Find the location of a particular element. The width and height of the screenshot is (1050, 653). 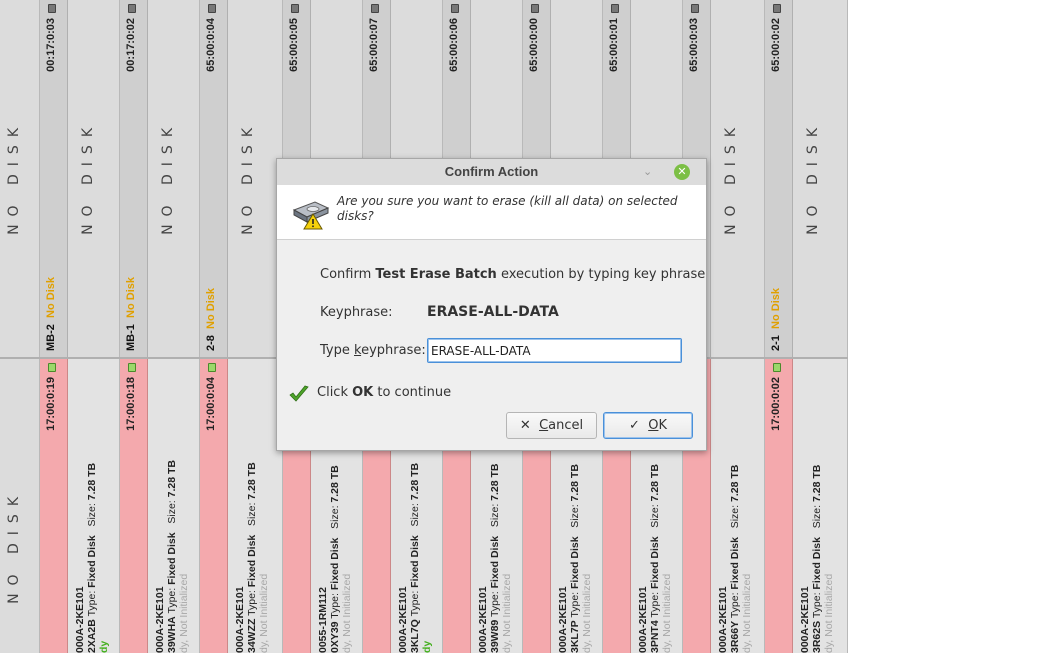

slot-strip: 00:17:0:02 MB-1 No Disk is located at coordinates (134, 178).